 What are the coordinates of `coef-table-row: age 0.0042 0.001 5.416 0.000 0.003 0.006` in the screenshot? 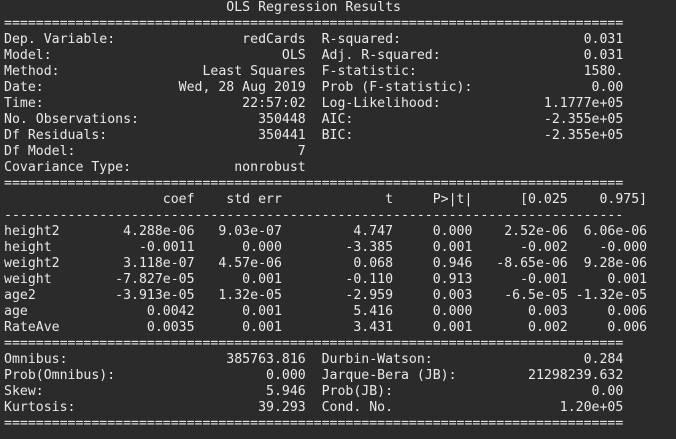 It's located at (326, 311).